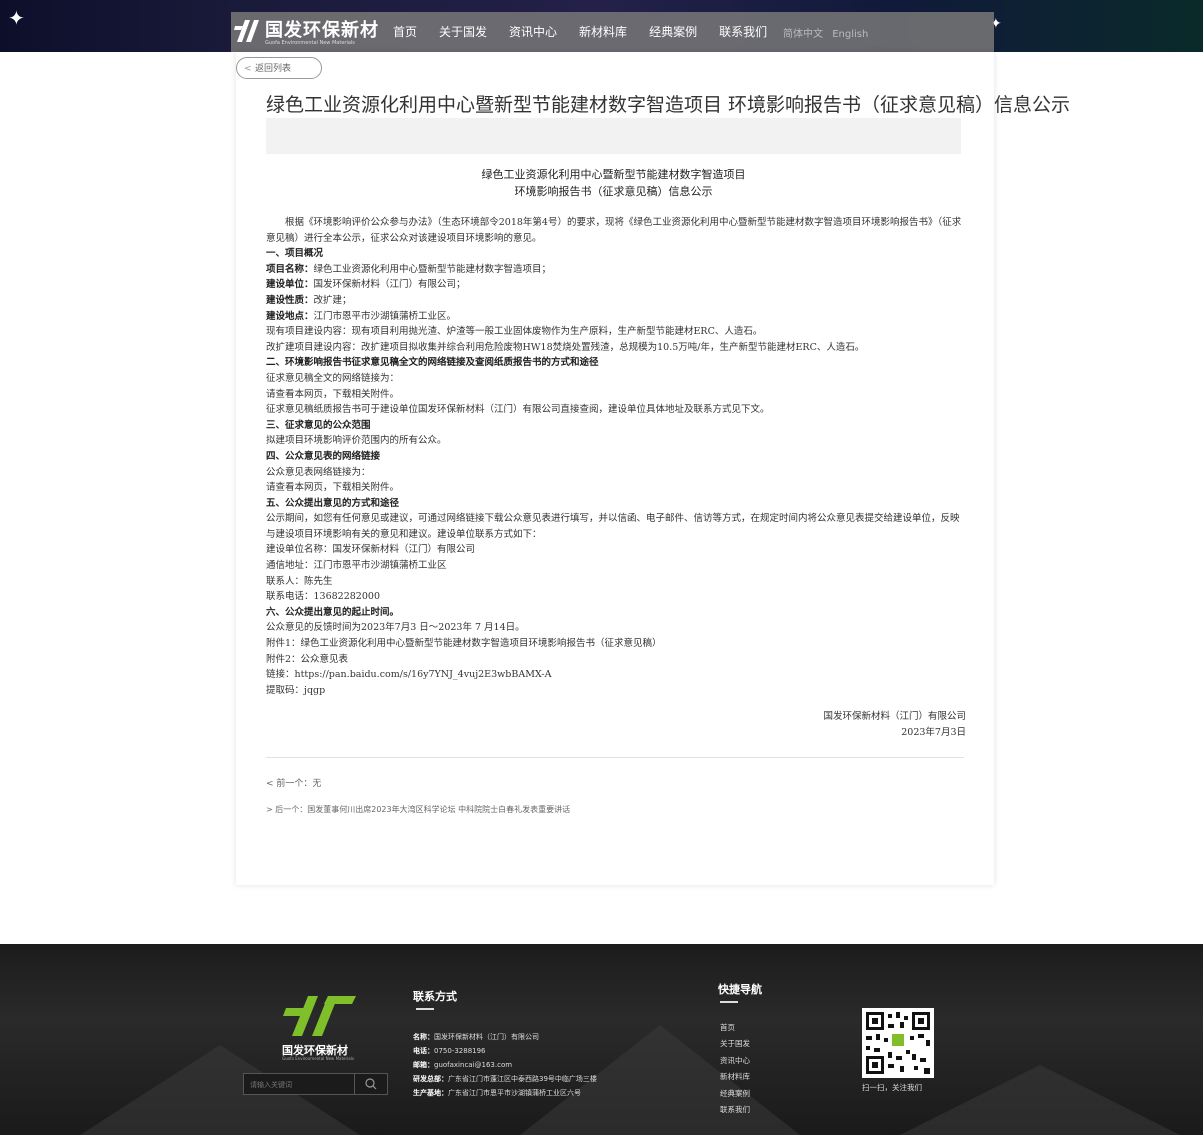 This screenshot has width=1203, height=1135. What do you see at coordinates (273, 69) in the screenshot?
I see `back-label: 返回列表` at bounding box center [273, 69].